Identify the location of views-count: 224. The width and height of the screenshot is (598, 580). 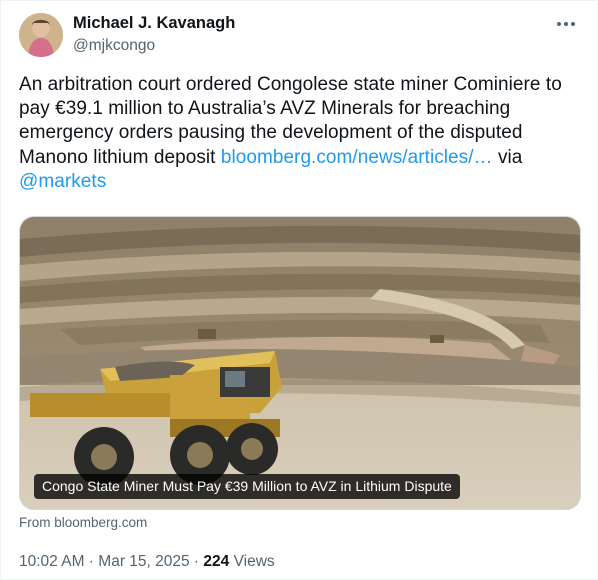
(216, 561).